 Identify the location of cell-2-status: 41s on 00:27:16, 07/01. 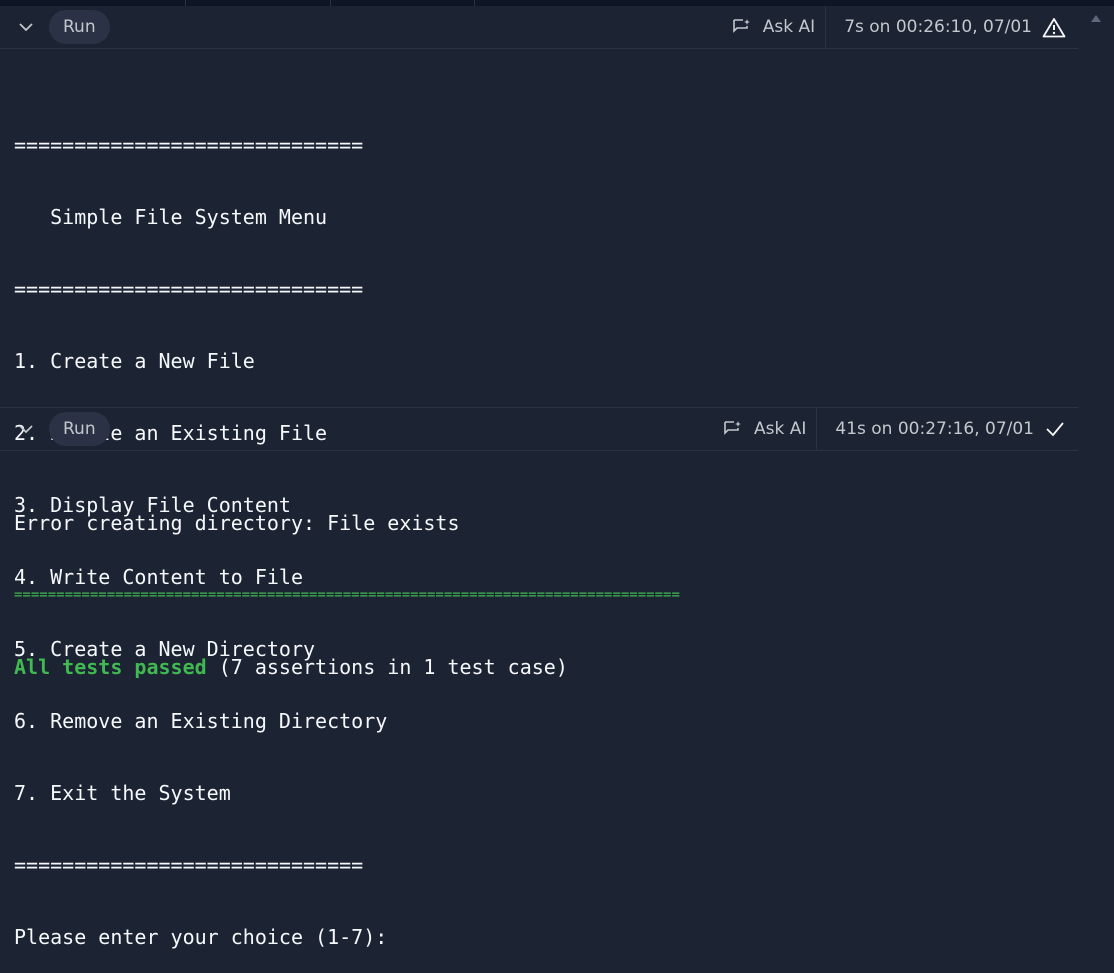
(947, 429).